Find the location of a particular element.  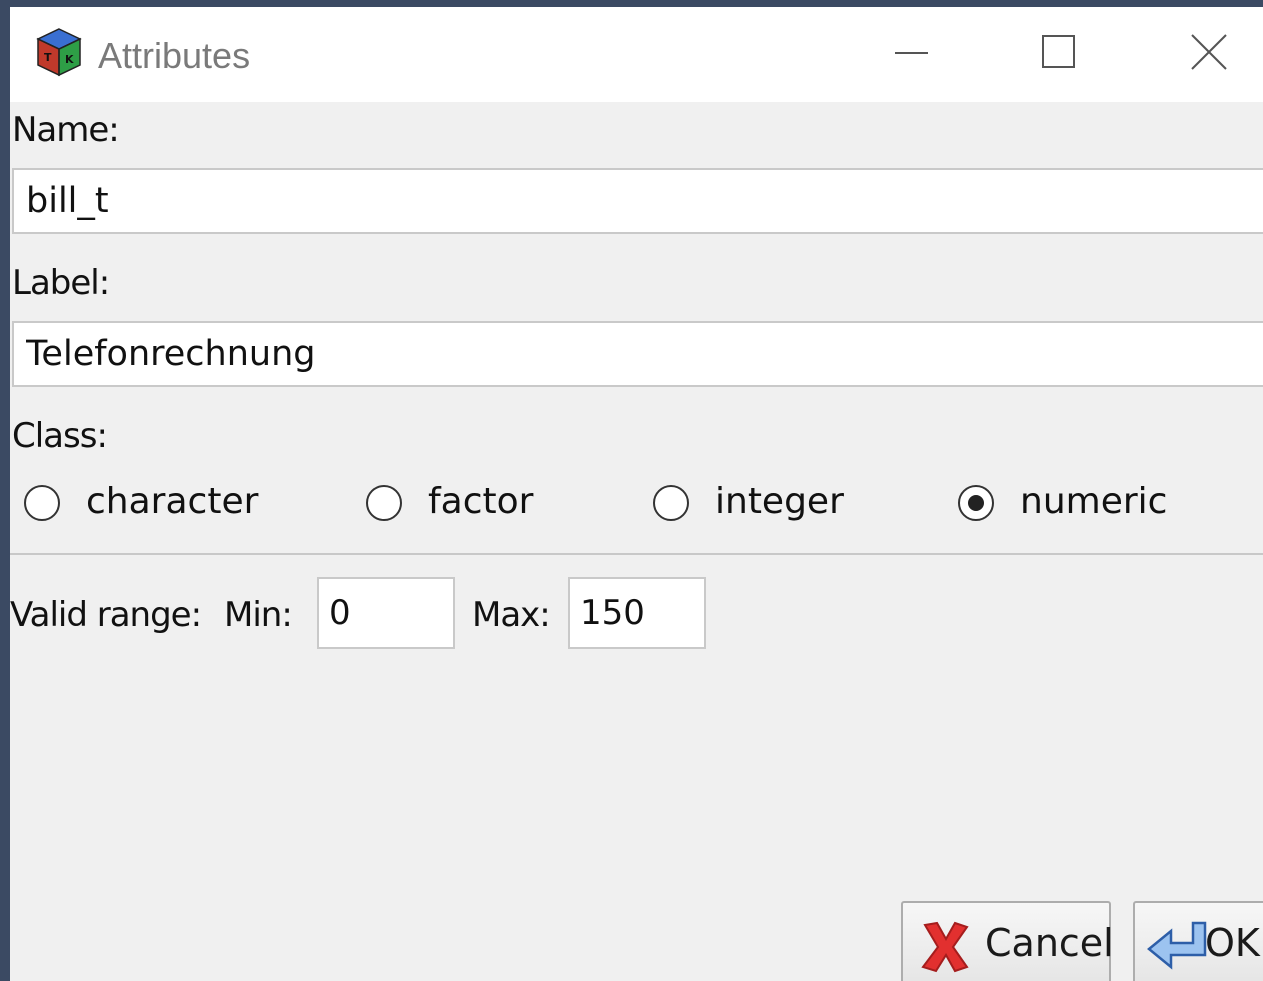

radio-character: character is located at coordinates (184, 506).